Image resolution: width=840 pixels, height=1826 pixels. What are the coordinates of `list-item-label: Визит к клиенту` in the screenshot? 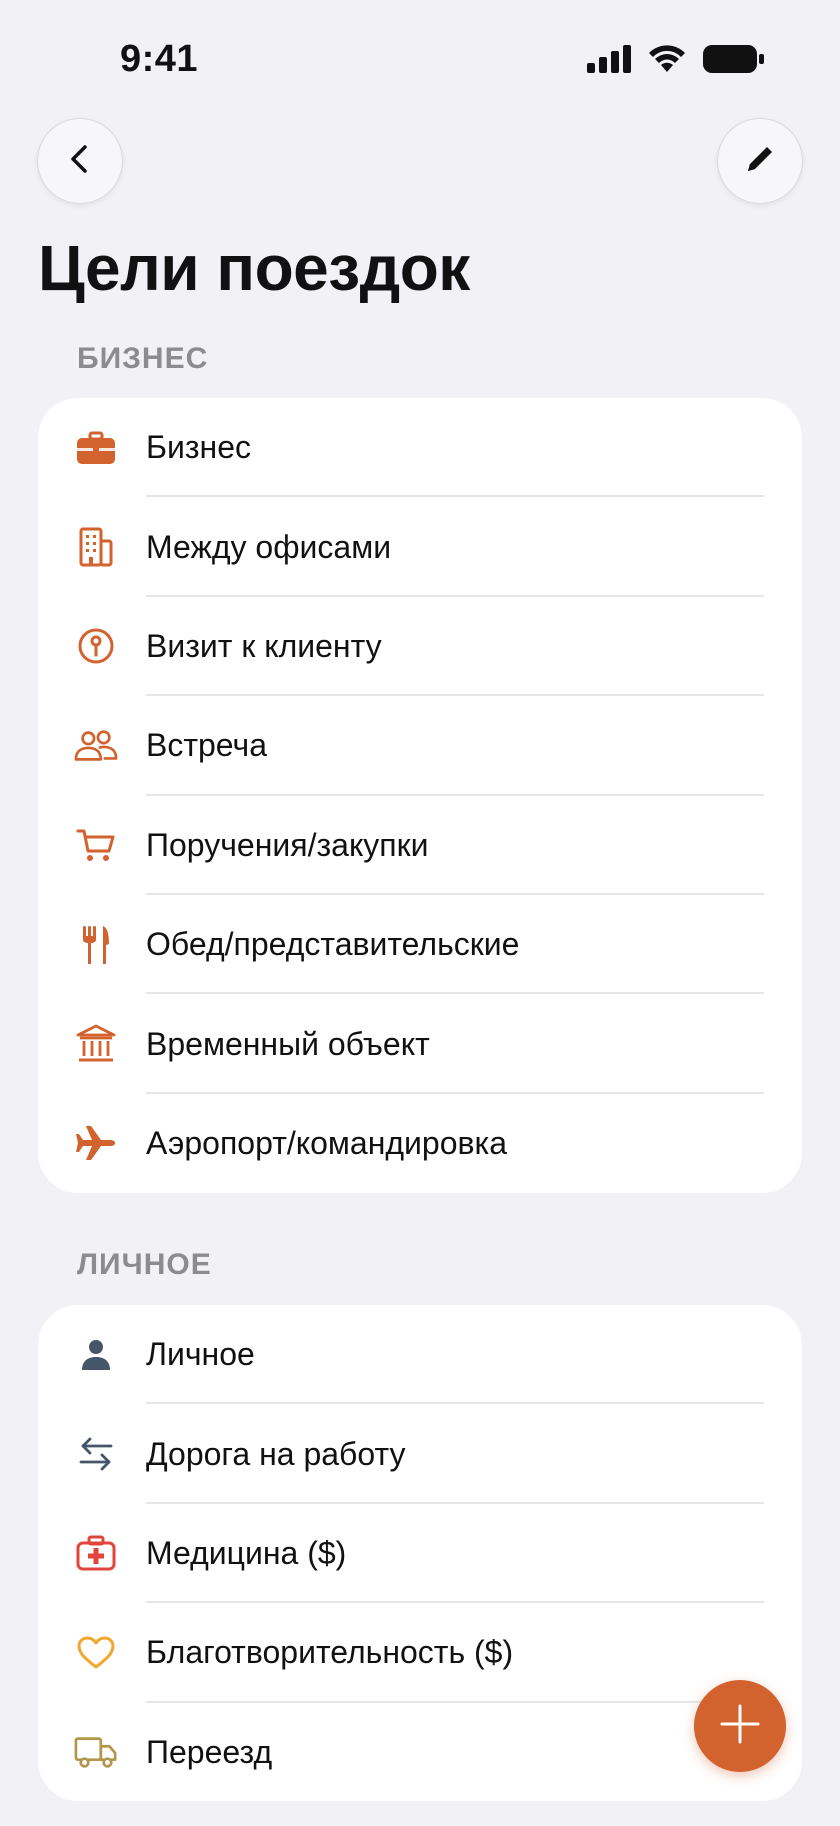 It's located at (264, 645).